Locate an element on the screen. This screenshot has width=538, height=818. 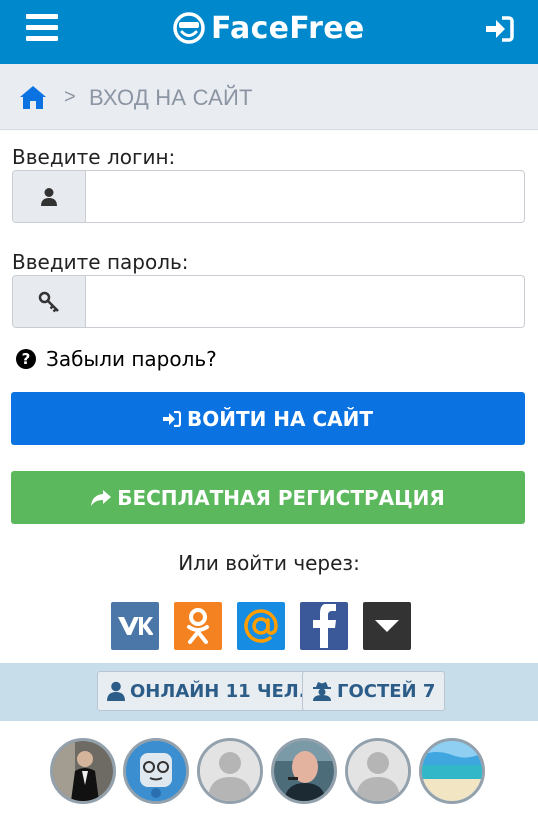
social-login-caption: Или войти через: is located at coordinates (269, 563).